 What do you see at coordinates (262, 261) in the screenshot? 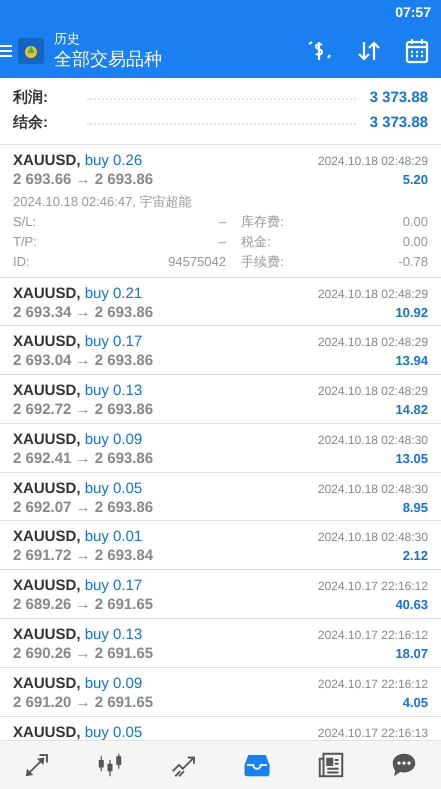
I see `detail-label: 手续费:` at bounding box center [262, 261].